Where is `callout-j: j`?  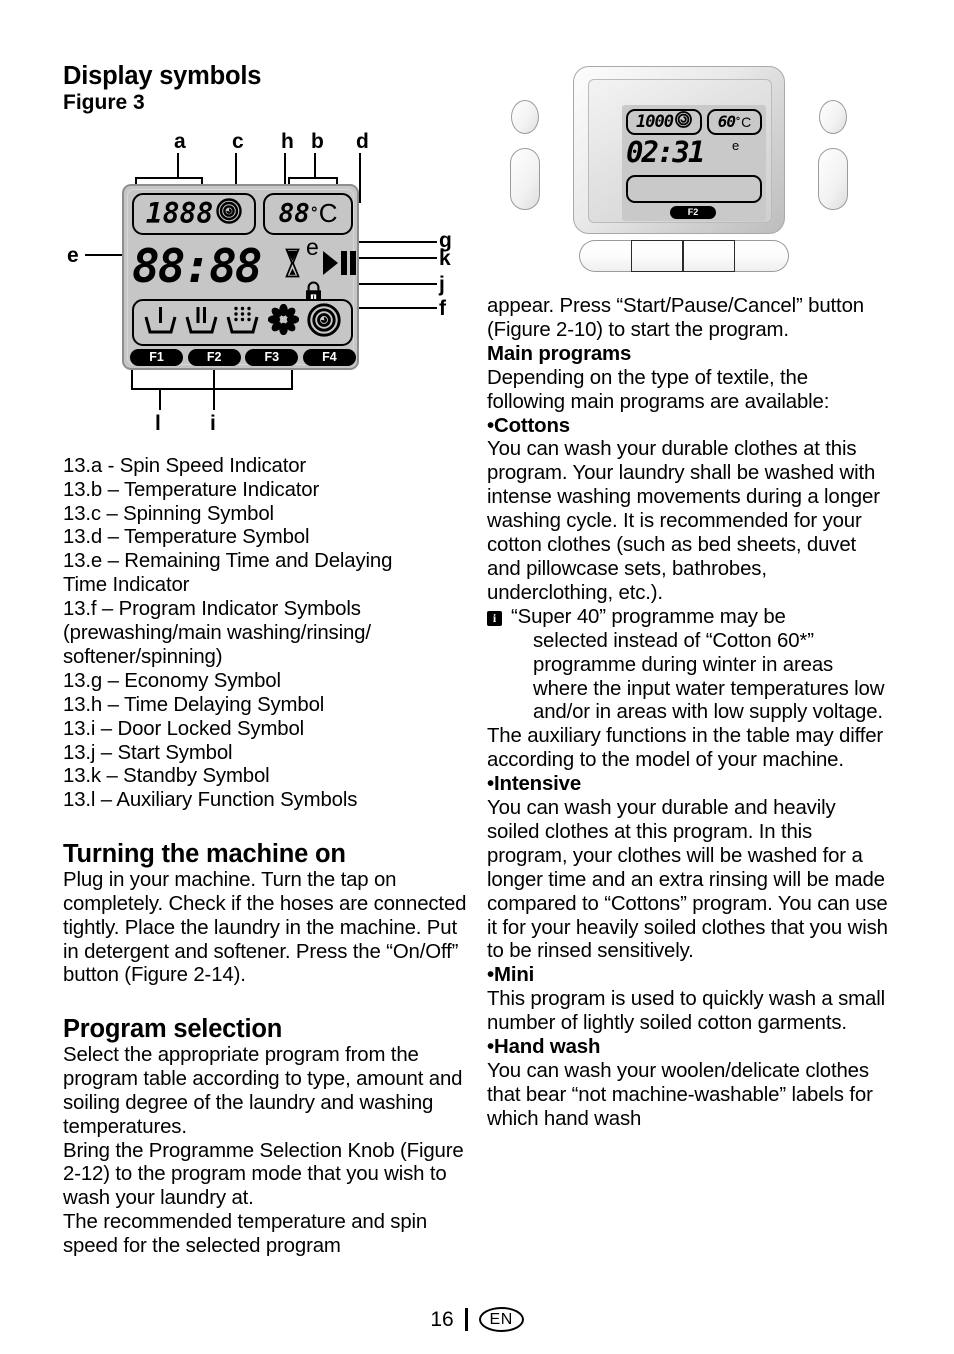
callout-j: j is located at coordinates (442, 284).